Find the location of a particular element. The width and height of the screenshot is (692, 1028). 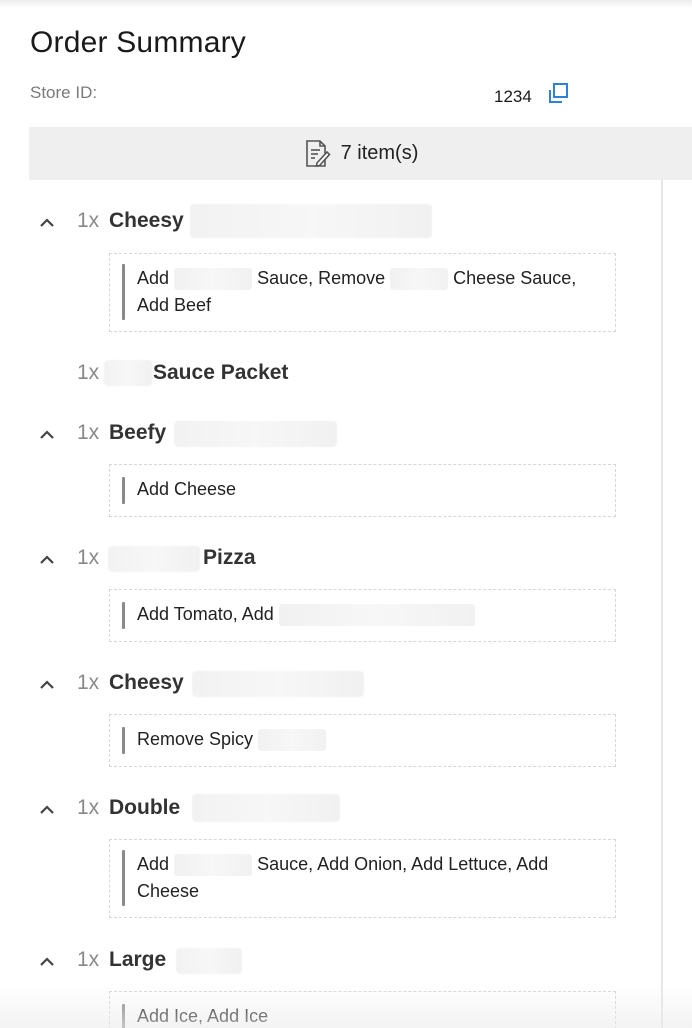

item-name: Double is located at coordinates (145, 807).